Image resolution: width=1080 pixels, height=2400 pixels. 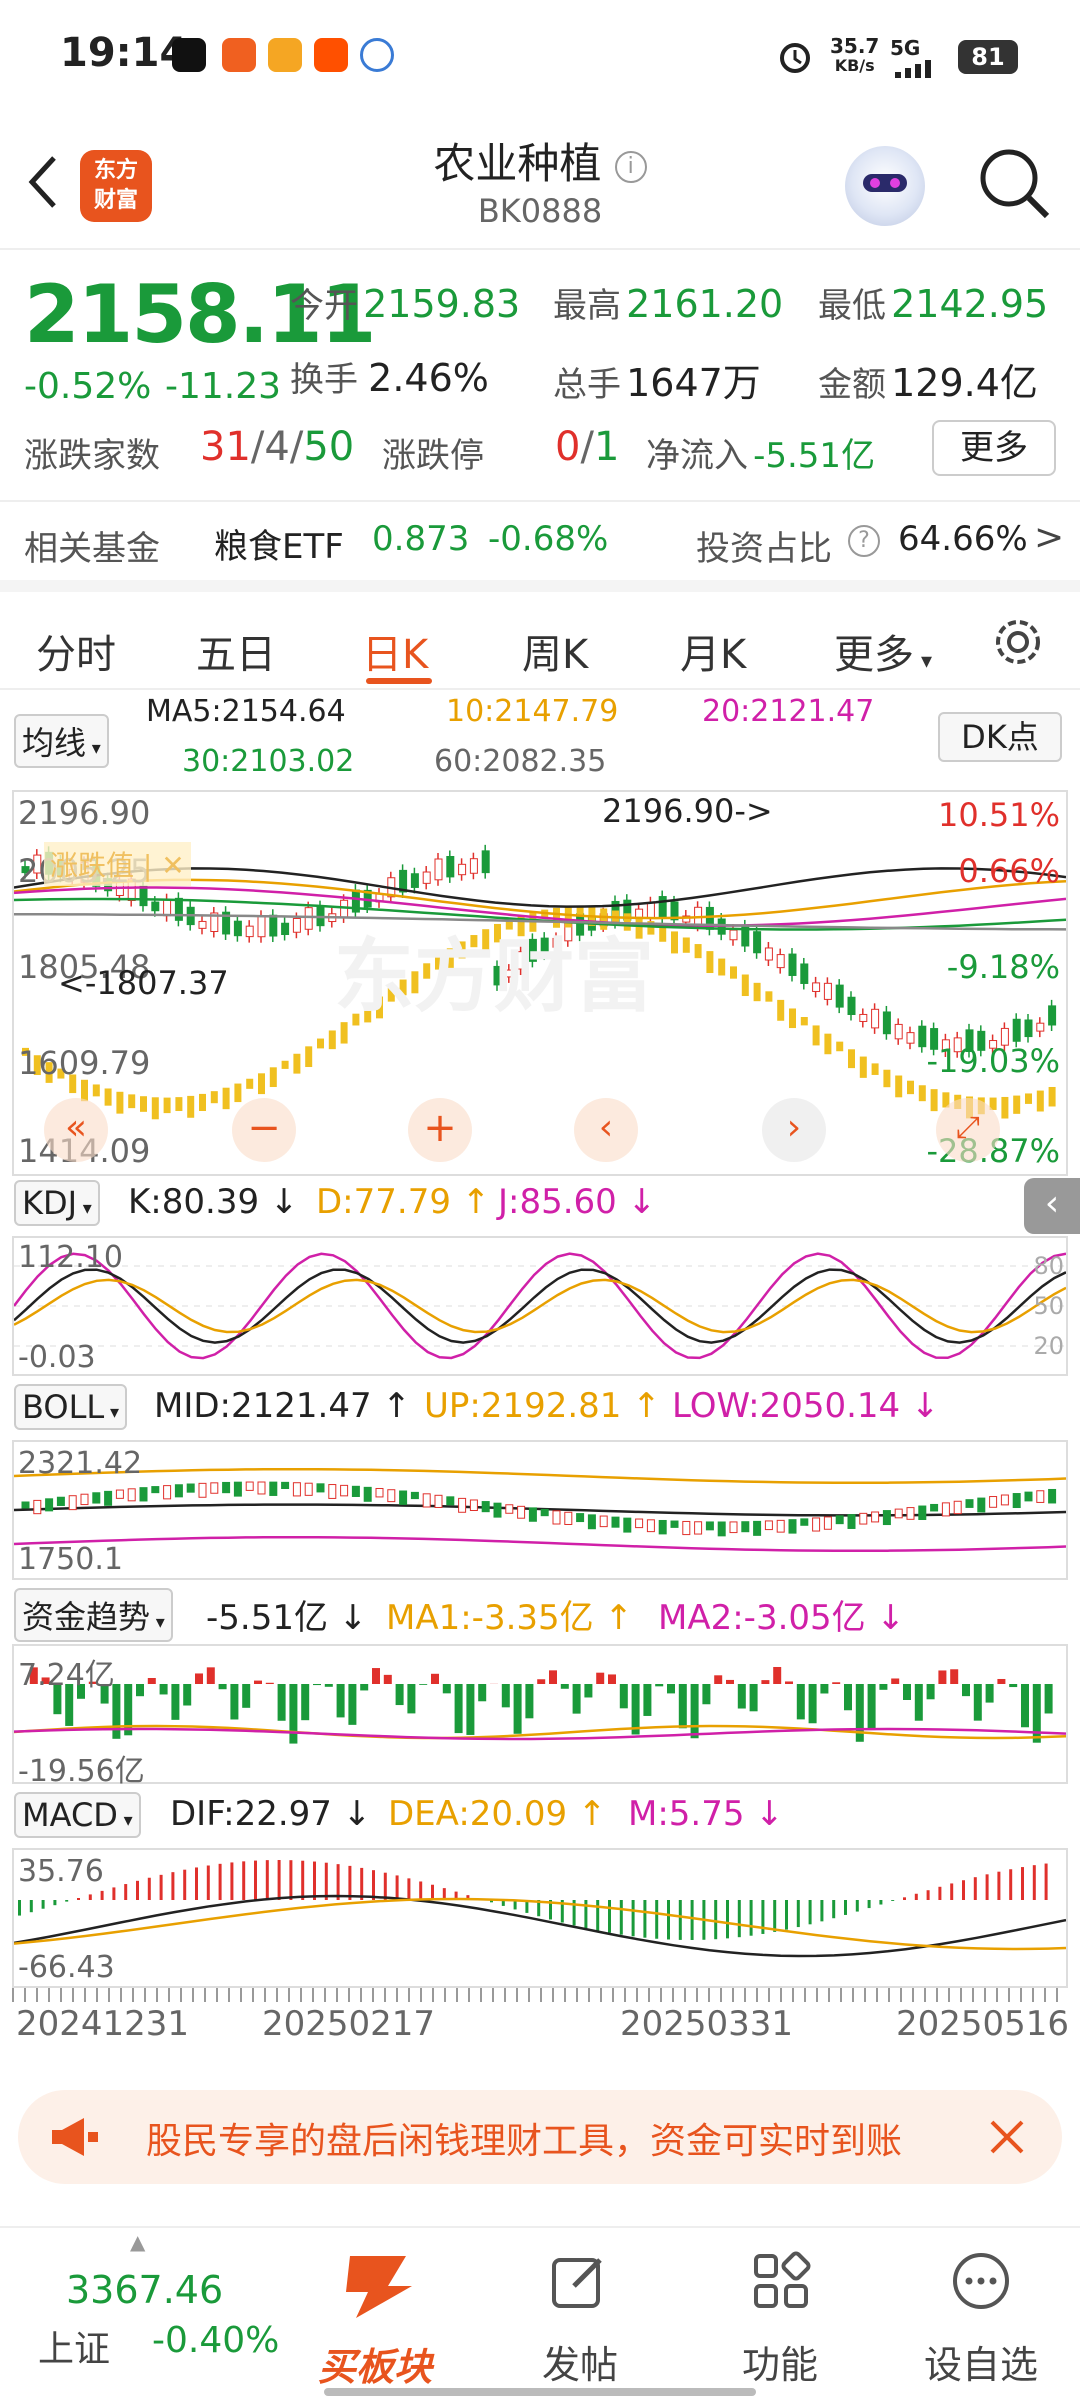 What do you see at coordinates (606, 1130) in the screenshot?
I see `prev-button: ‹` at bounding box center [606, 1130].